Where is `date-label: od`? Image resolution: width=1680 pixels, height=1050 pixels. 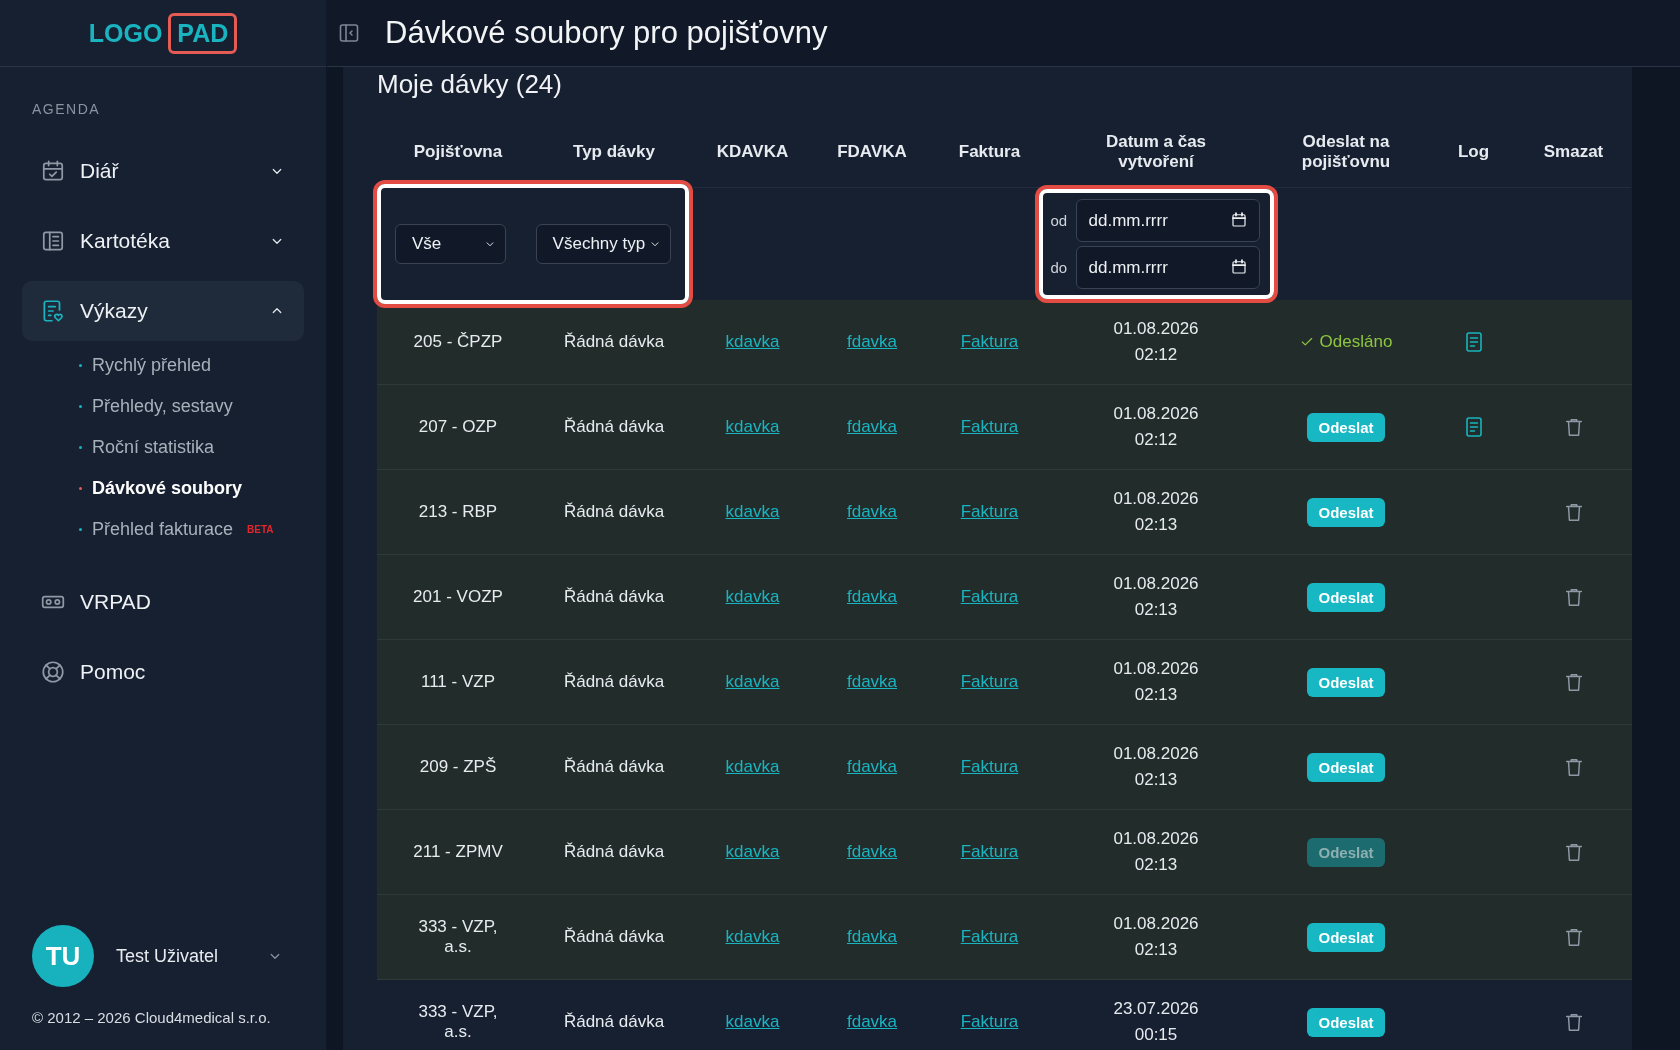 date-label: od is located at coordinates (1059, 220).